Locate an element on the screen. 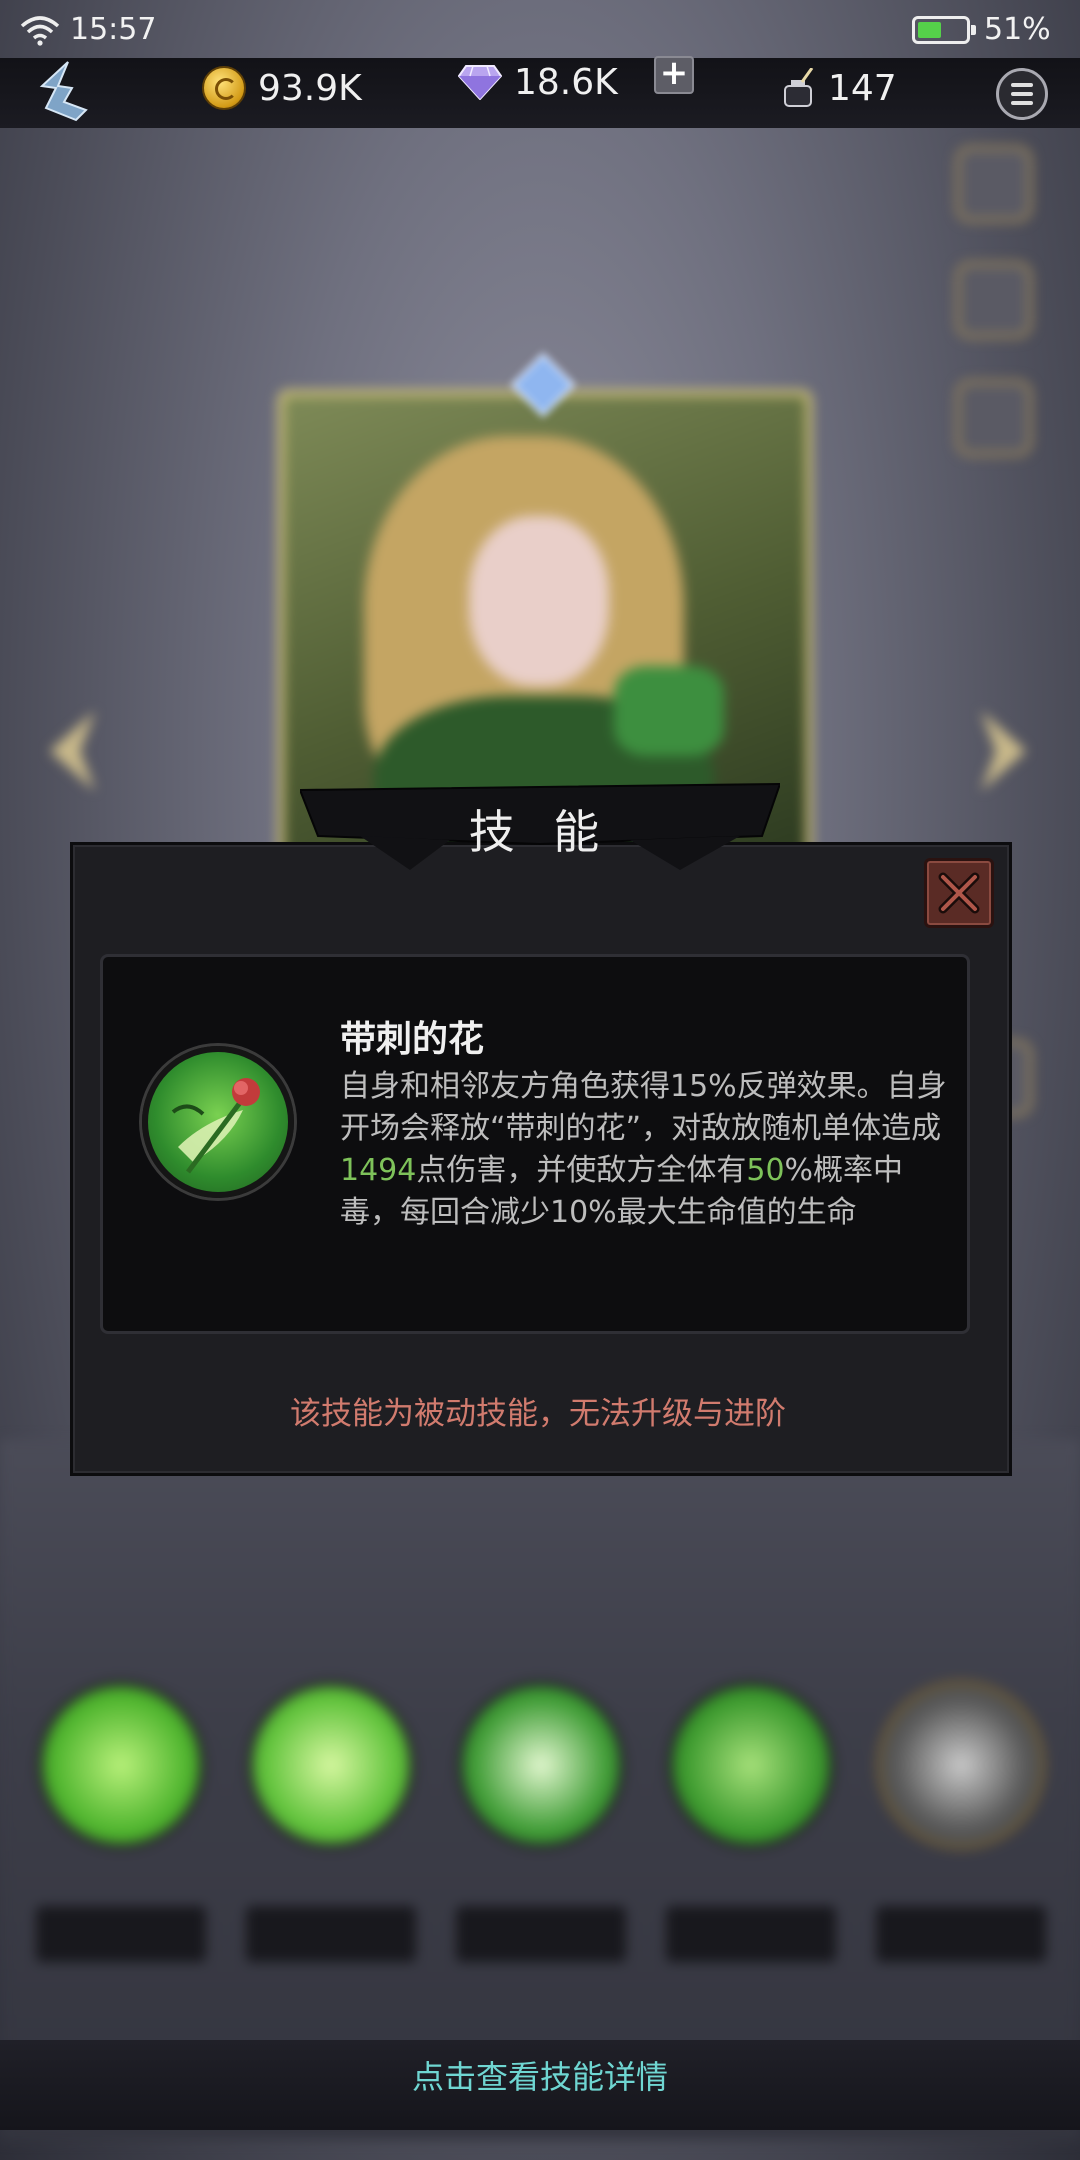  back-icon is located at coordinates (63, 91).